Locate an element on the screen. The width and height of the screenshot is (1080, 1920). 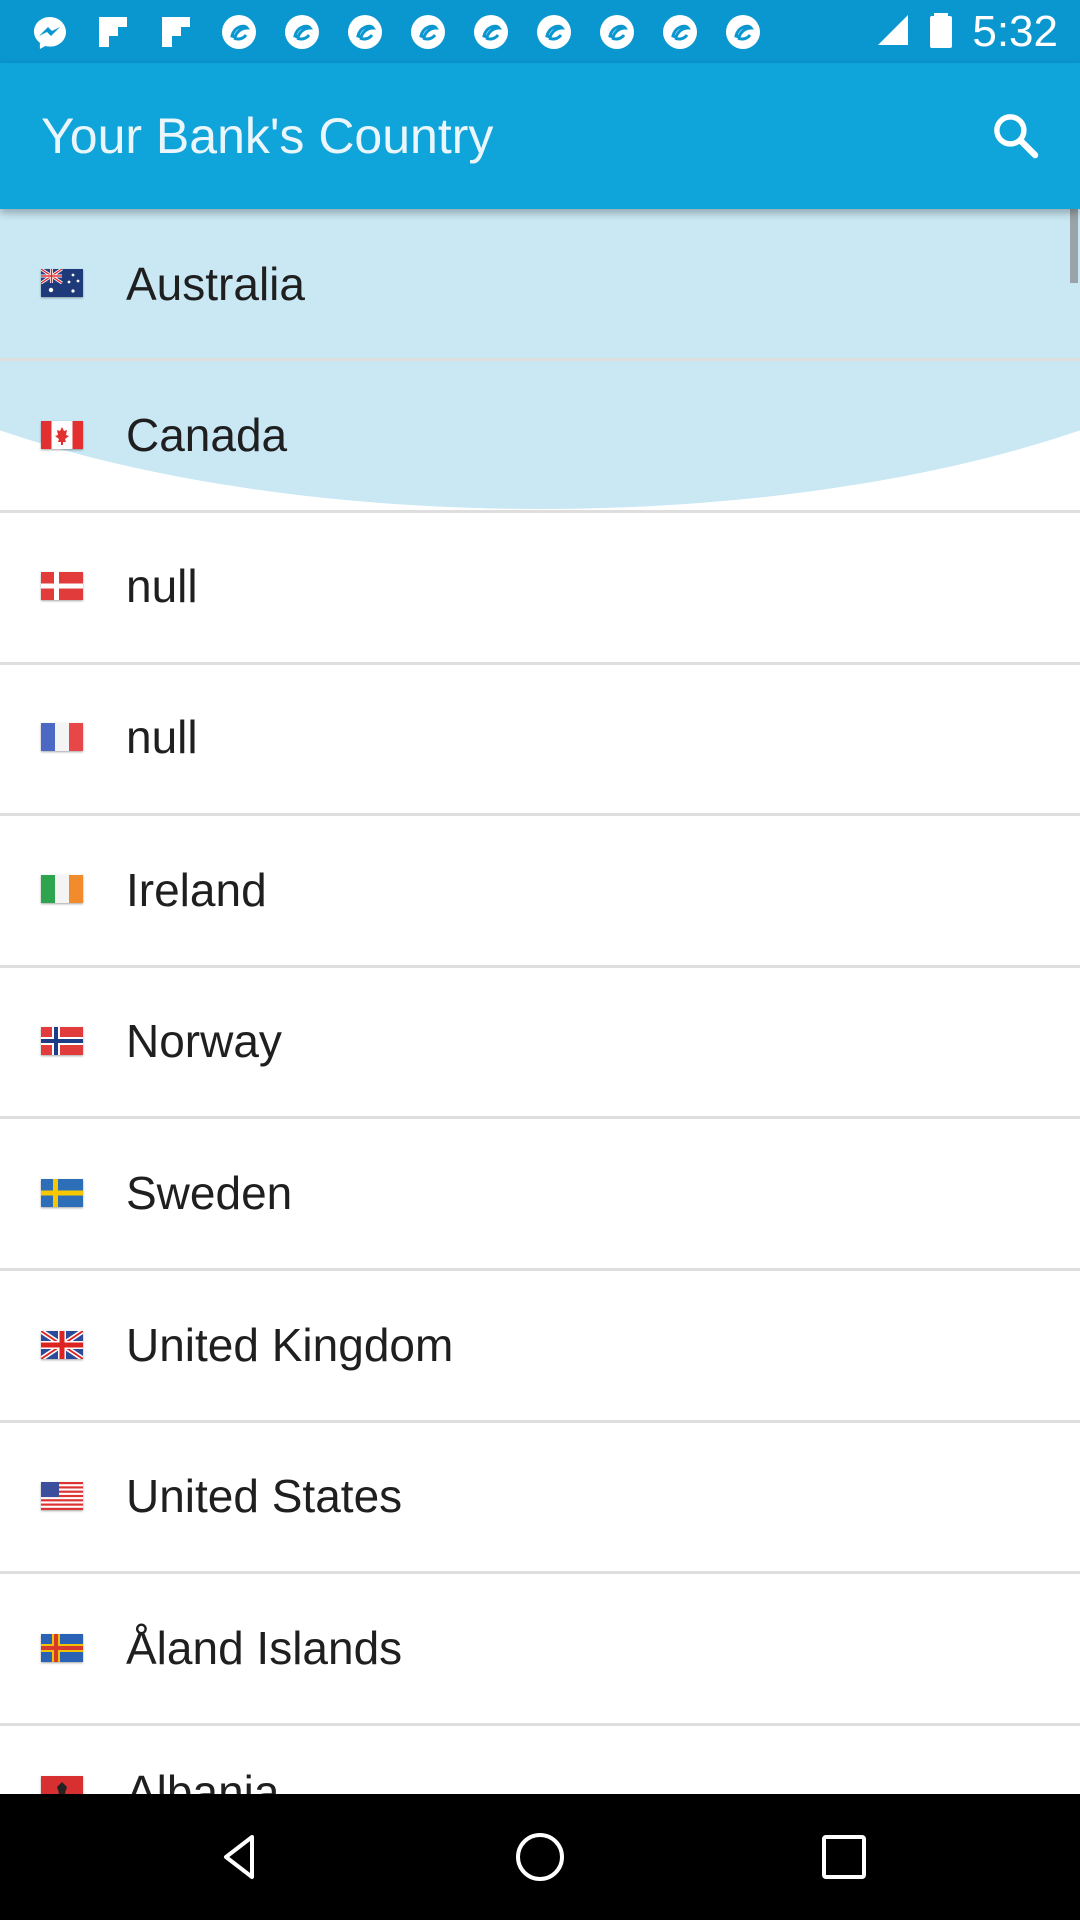
page-title: Your Bank's Country is located at coordinates (267, 136).